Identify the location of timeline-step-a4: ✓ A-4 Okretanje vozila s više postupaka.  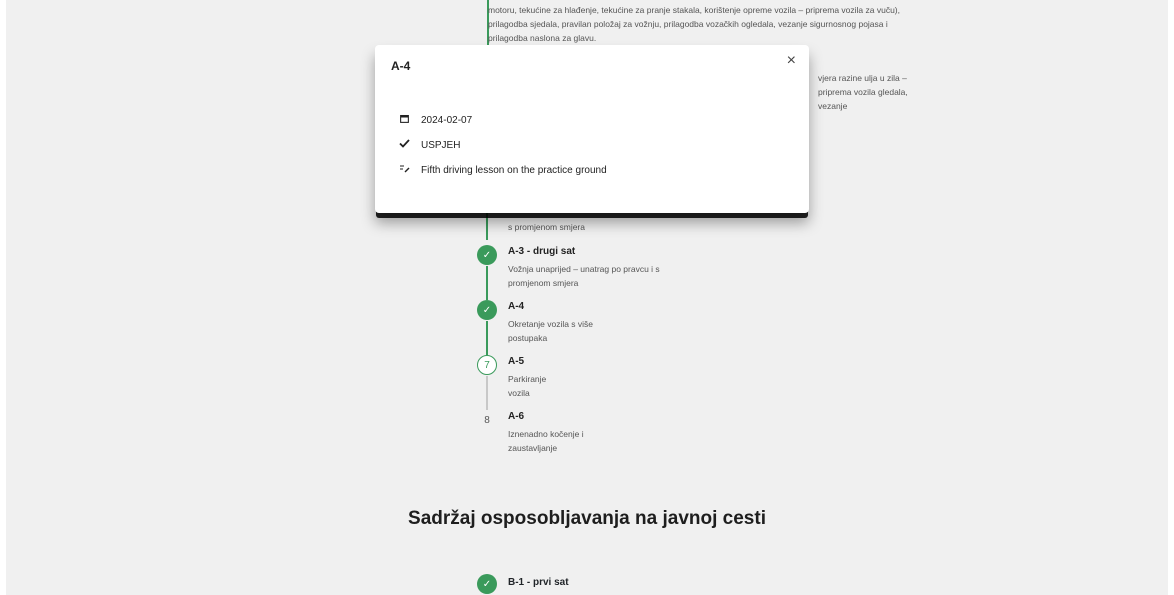
(624, 327).